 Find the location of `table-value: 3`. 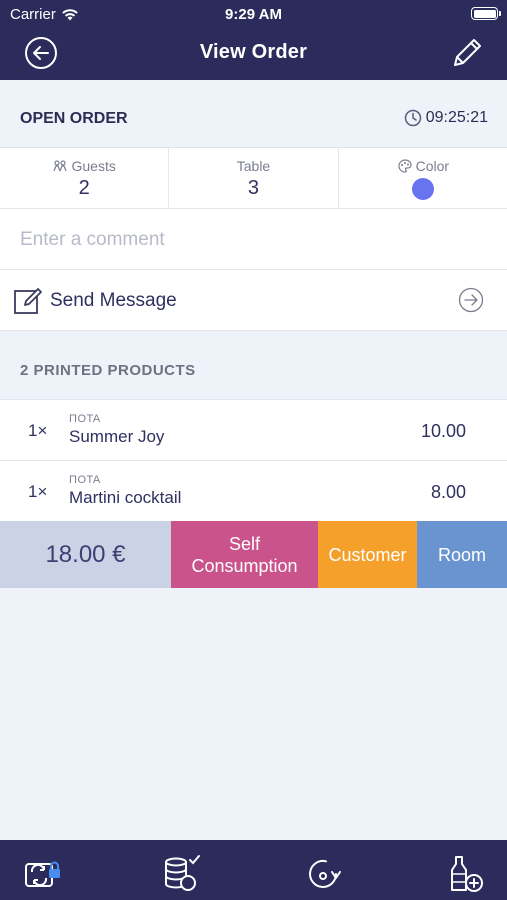

table-value: 3 is located at coordinates (253, 188).